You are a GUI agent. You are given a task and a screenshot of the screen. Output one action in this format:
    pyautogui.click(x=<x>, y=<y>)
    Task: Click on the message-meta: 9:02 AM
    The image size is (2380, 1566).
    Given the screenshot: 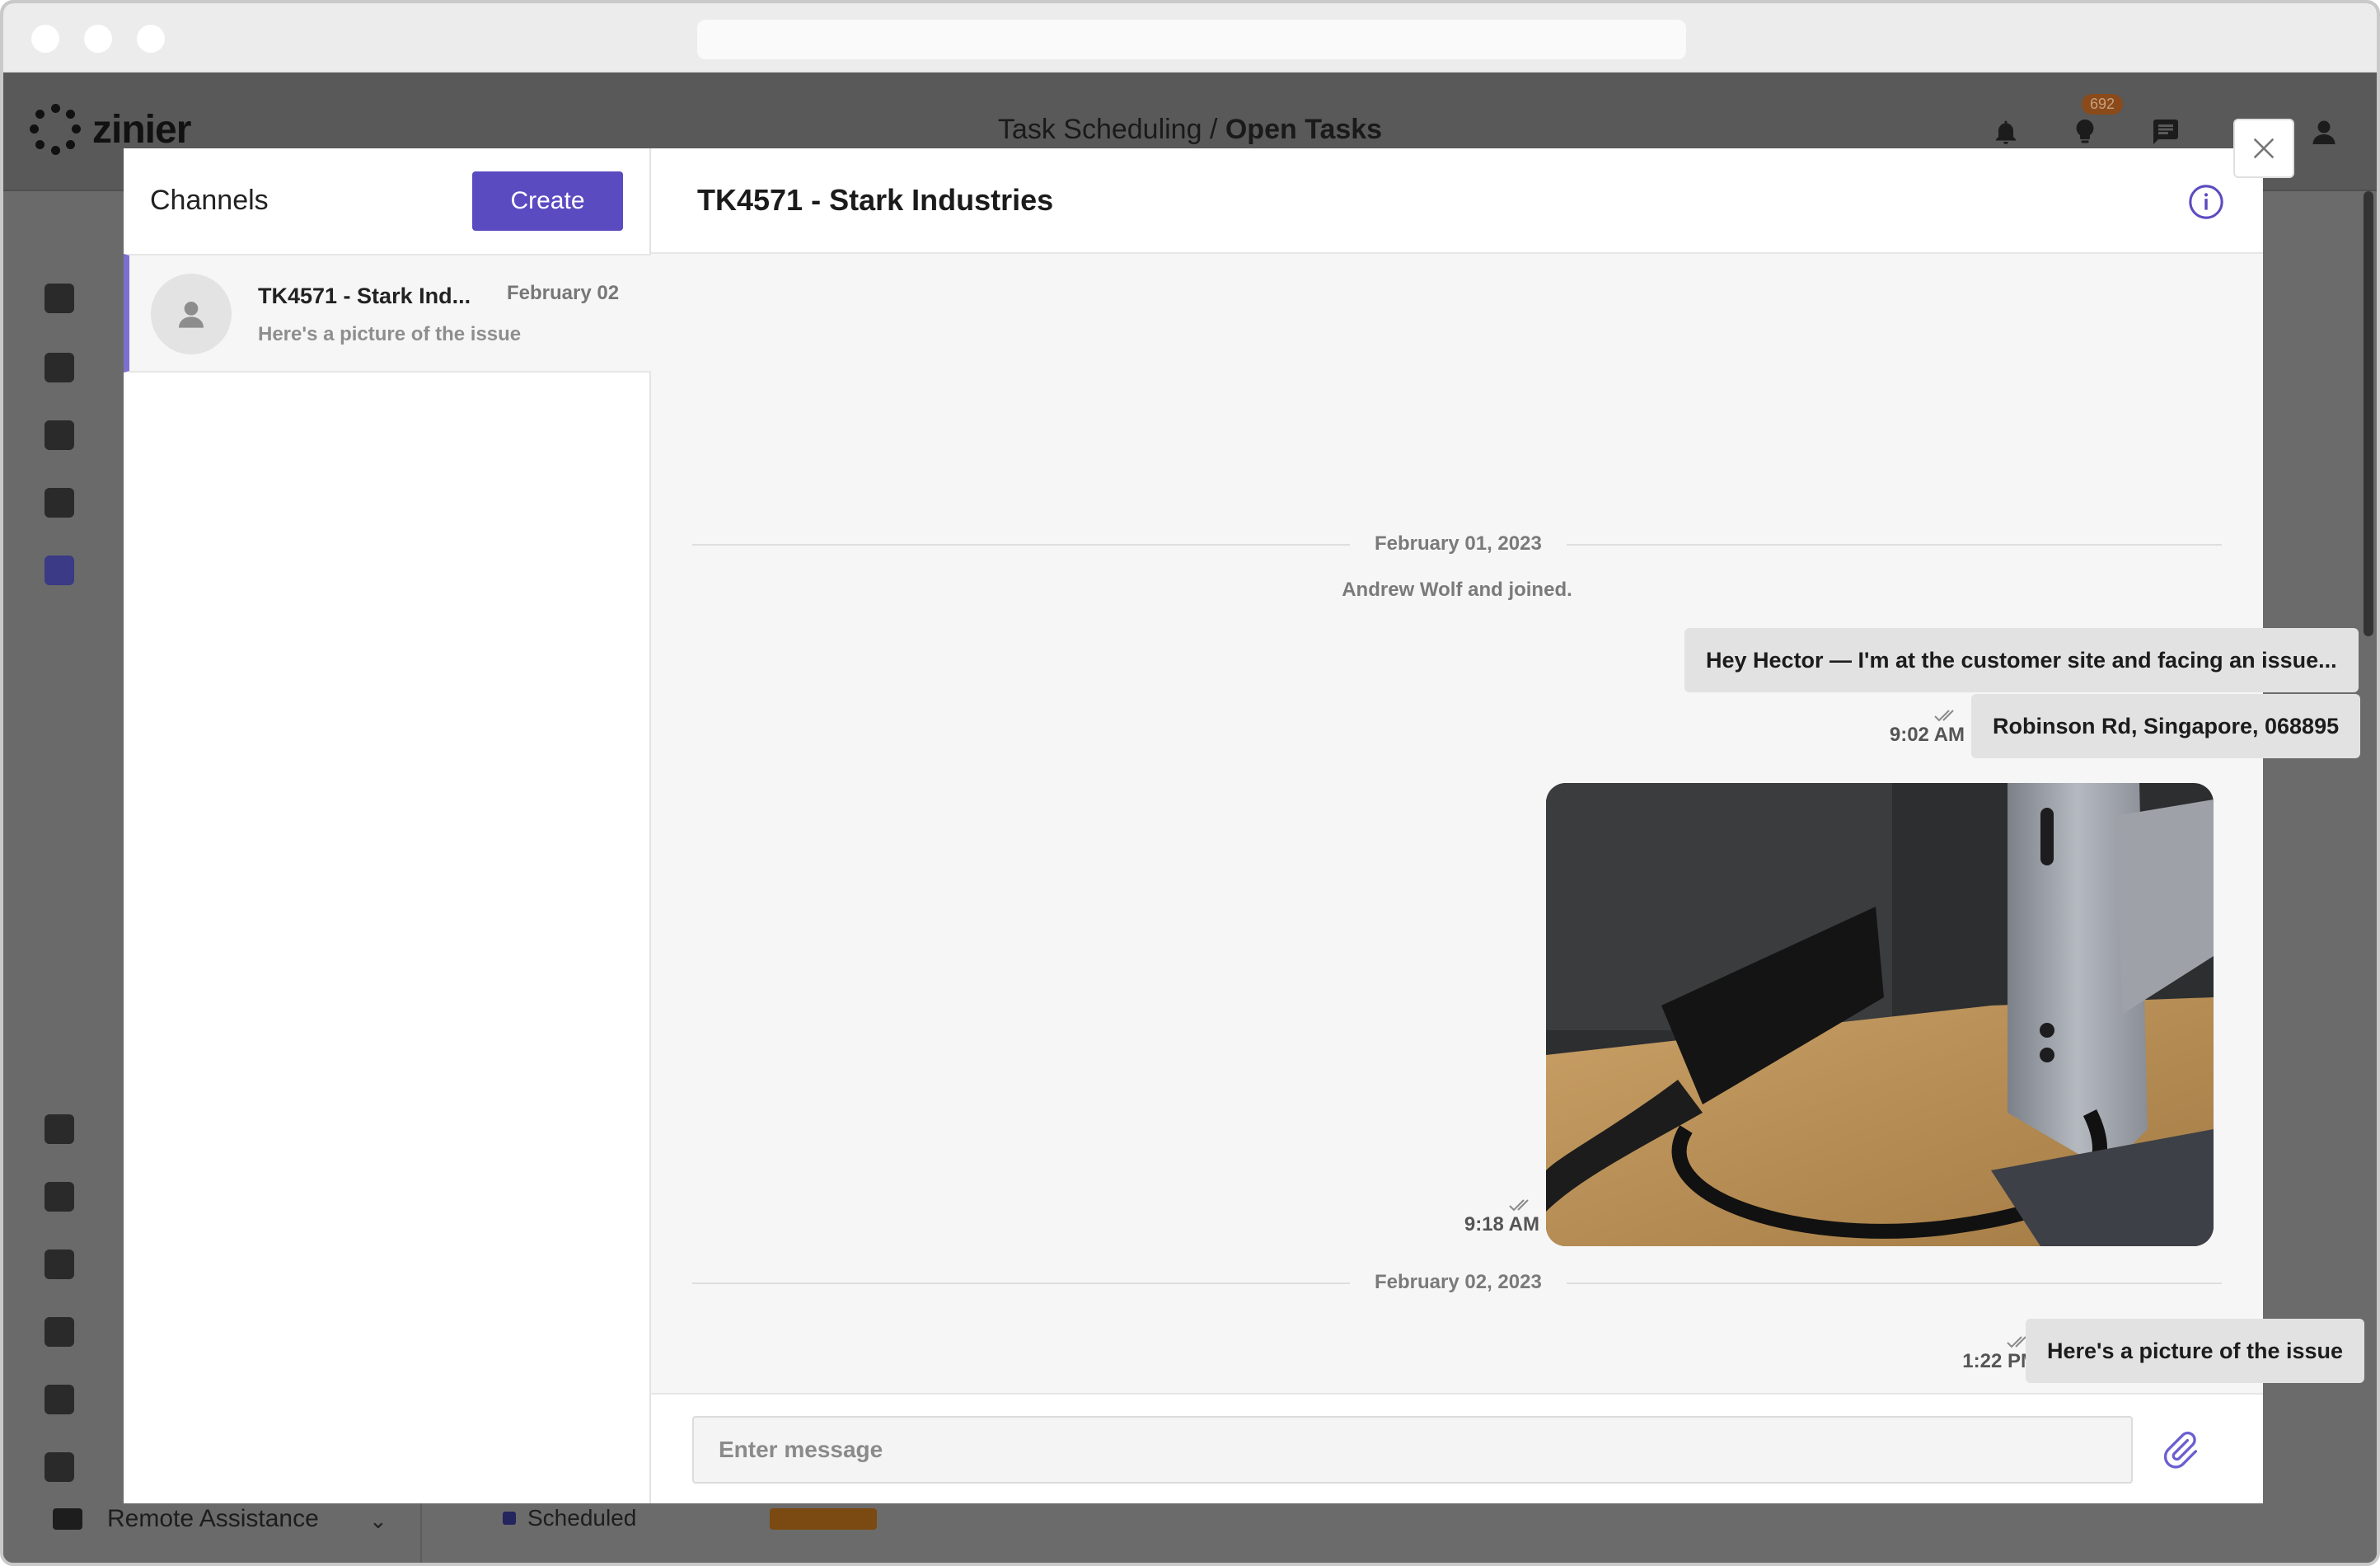 What is the action you would take?
    pyautogui.click(x=1913, y=727)
    